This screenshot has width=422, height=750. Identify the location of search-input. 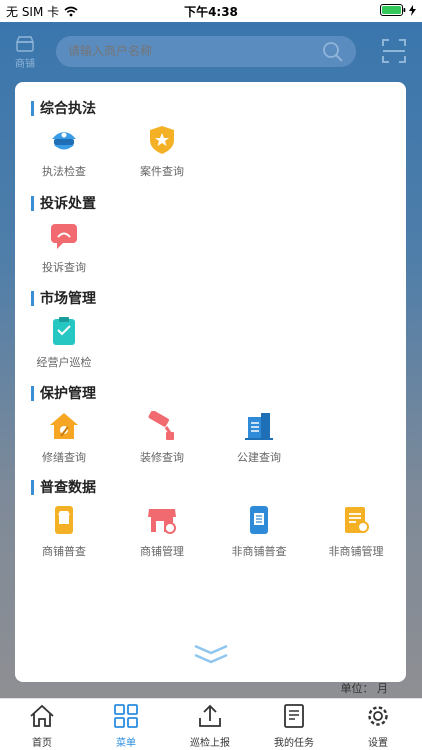
(188, 51).